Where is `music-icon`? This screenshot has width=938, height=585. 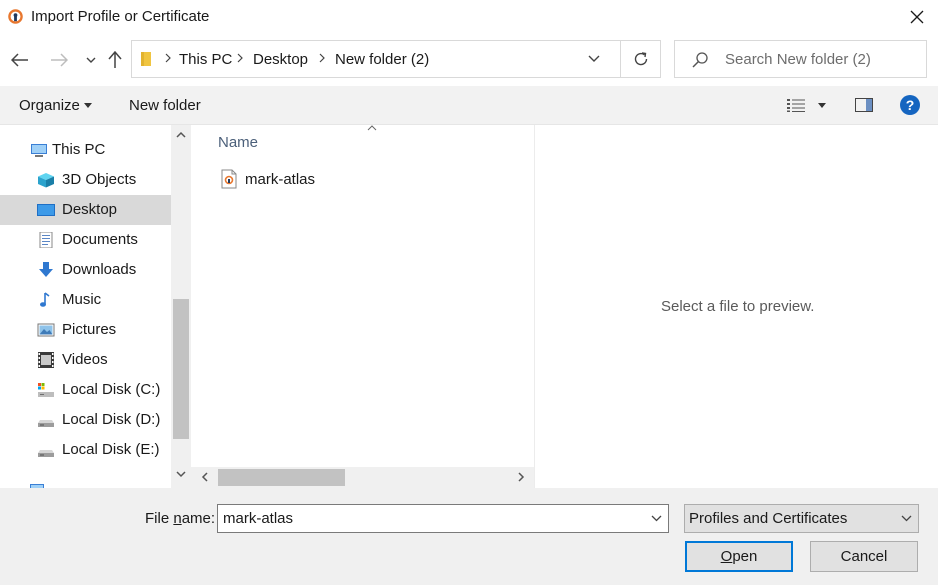 music-icon is located at coordinates (45, 299).